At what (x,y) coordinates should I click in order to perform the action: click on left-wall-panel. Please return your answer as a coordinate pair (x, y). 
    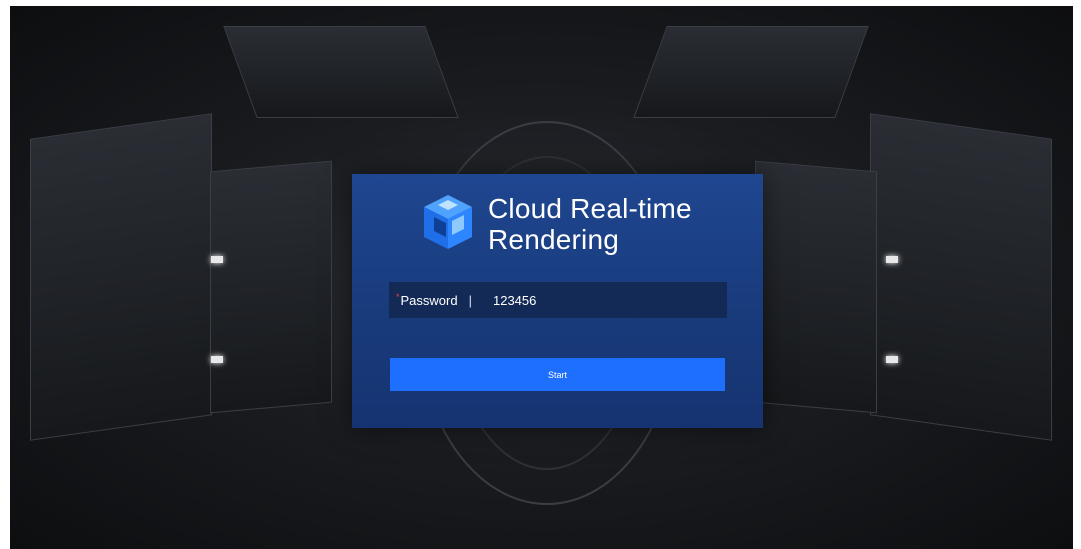
    Looking at the image, I should click on (121, 277).